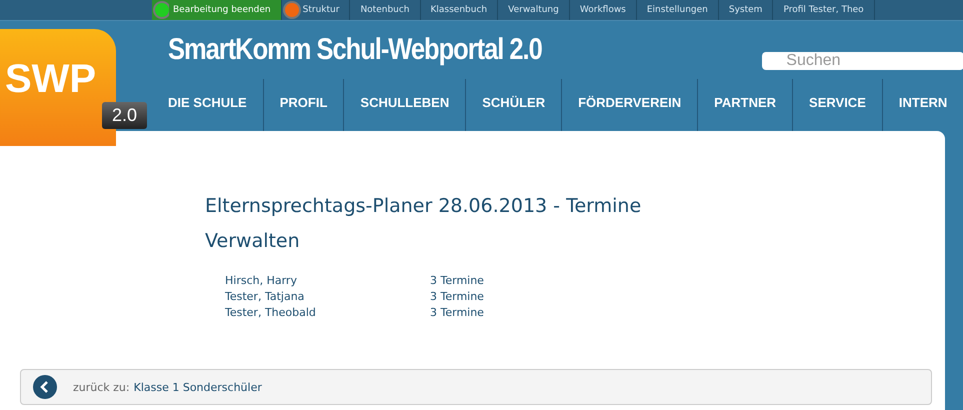 Image resolution: width=963 pixels, height=410 pixels. What do you see at coordinates (50, 79) in the screenshot?
I see `logo-text: SWP` at bounding box center [50, 79].